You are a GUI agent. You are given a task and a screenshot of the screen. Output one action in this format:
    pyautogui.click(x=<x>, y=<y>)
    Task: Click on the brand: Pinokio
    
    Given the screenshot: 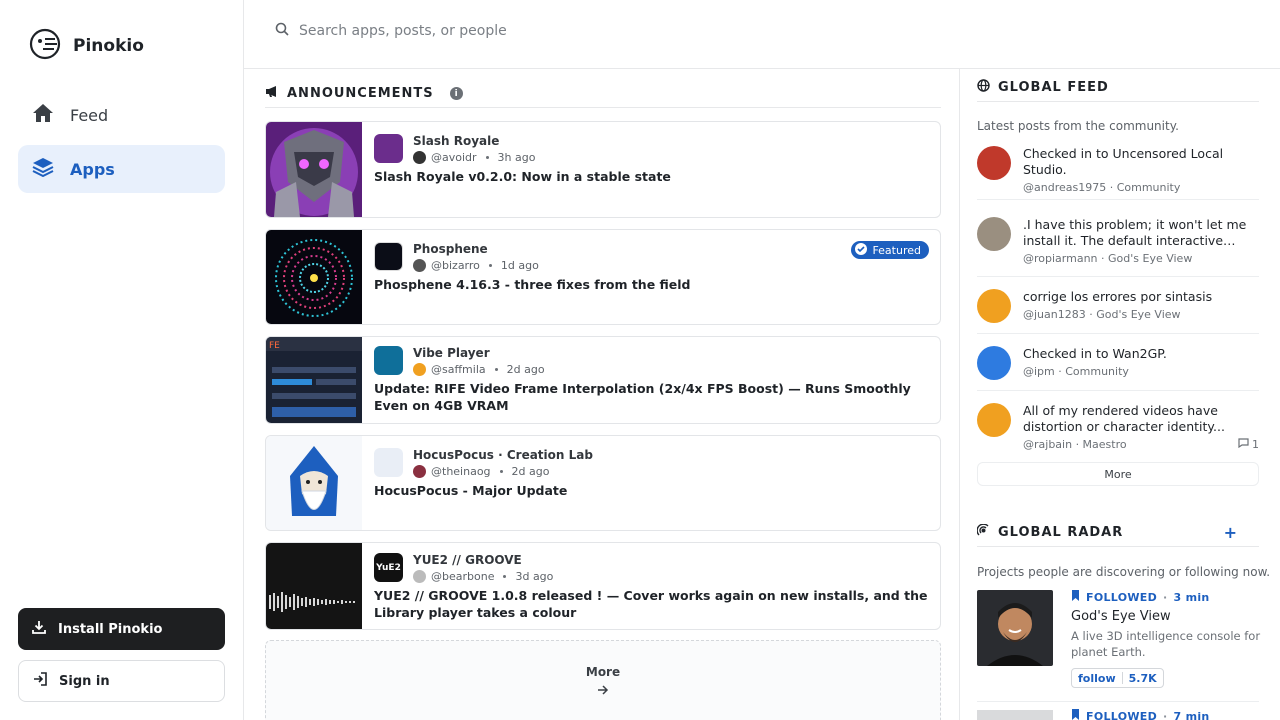 What is the action you would take?
    pyautogui.click(x=86, y=46)
    